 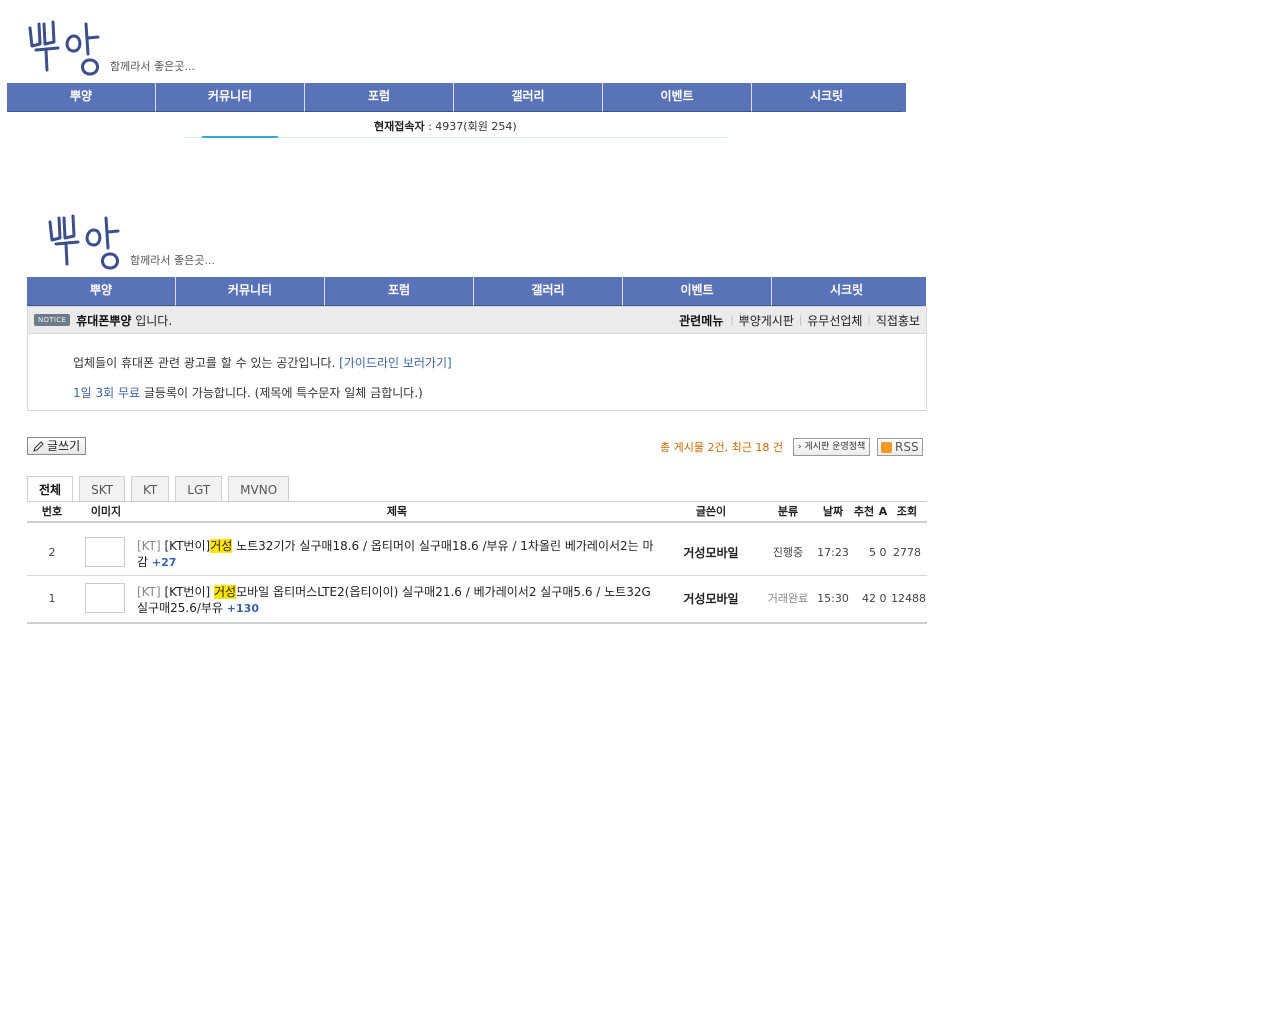 What do you see at coordinates (721, 447) in the screenshot?
I see `board-stats: 총 게시물 2건, 최근 18 건` at bounding box center [721, 447].